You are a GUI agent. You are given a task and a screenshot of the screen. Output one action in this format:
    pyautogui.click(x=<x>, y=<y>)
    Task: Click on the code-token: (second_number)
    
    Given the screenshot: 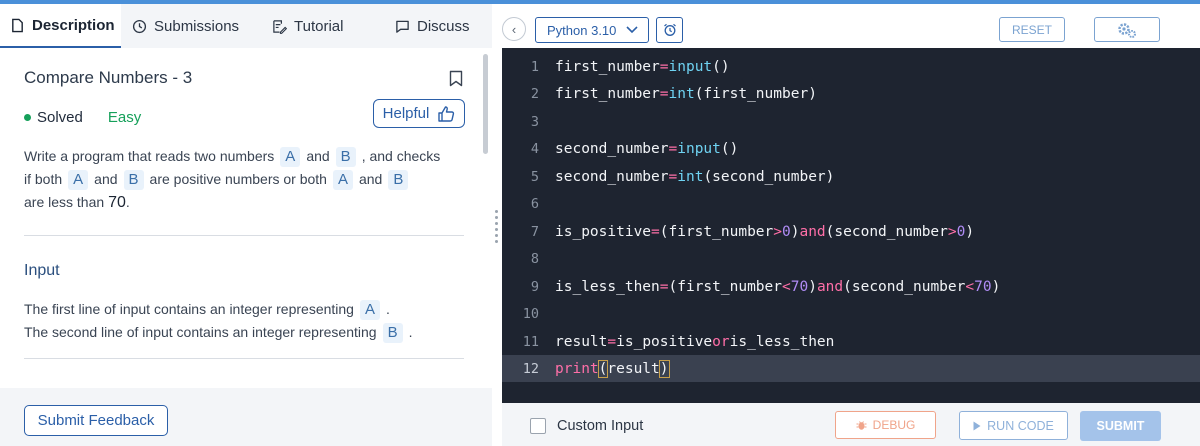 What is the action you would take?
    pyautogui.click(x=769, y=176)
    